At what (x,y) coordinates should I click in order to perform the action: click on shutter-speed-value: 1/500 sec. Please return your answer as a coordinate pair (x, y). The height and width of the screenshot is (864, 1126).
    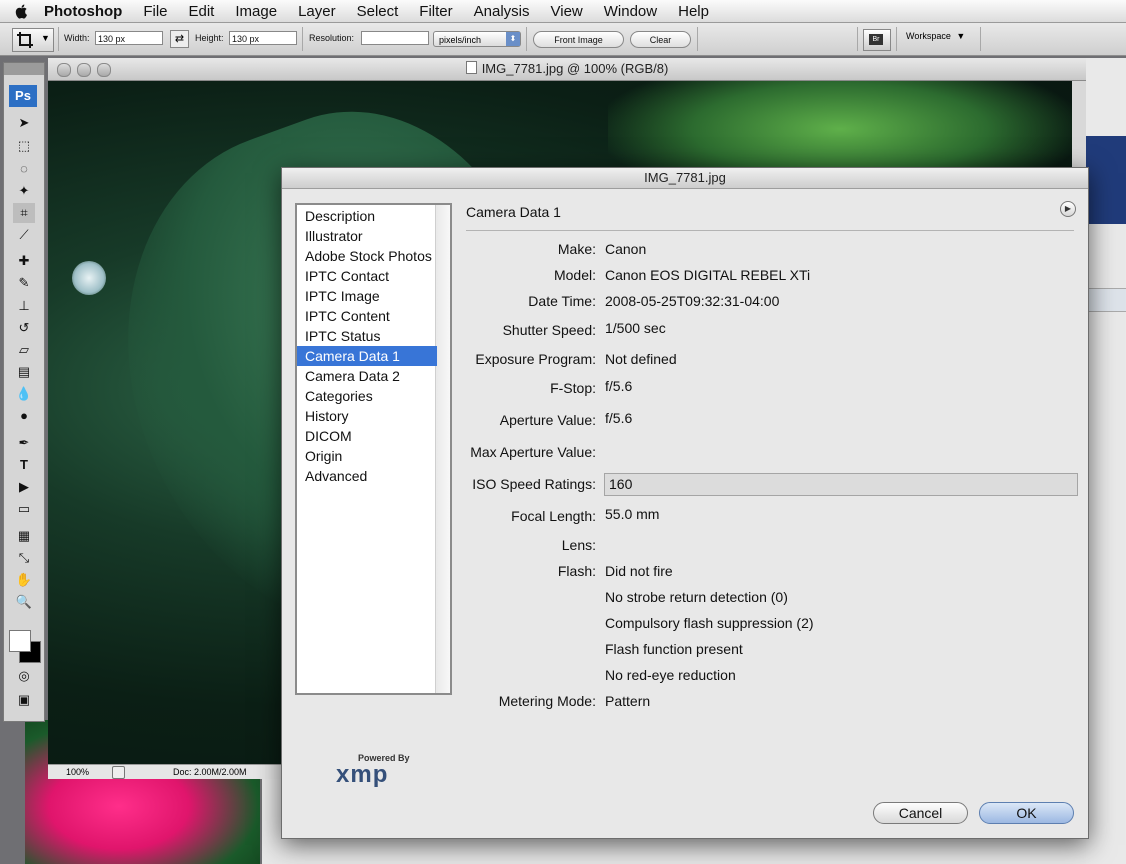
    Looking at the image, I should click on (635, 328).